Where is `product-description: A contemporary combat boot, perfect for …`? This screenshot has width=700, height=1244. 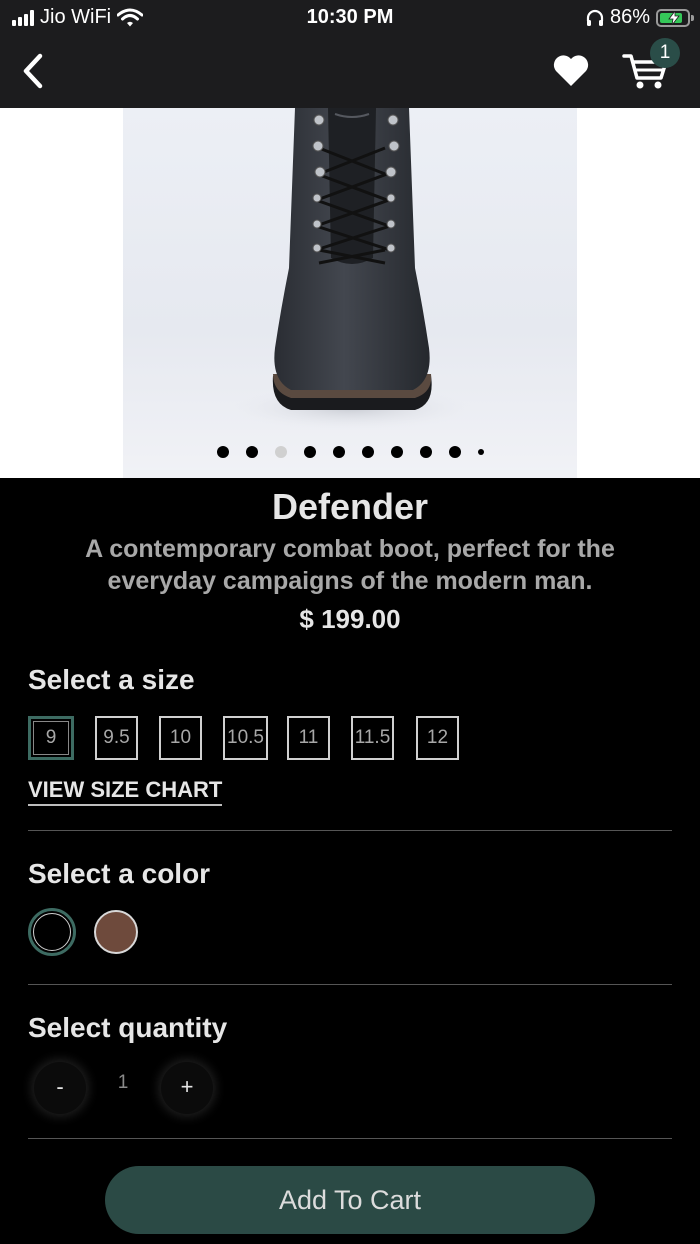
product-description: A contemporary combat boot, perfect for … is located at coordinates (350, 565).